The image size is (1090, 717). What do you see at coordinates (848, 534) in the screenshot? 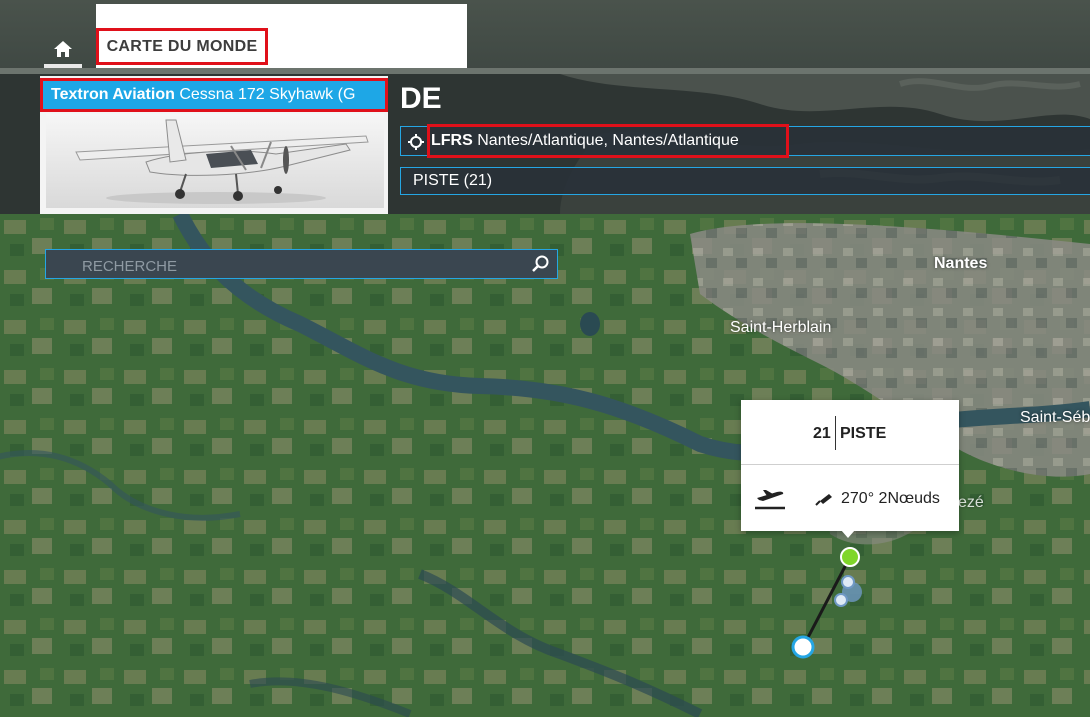
I see `popup-pointer` at bounding box center [848, 534].